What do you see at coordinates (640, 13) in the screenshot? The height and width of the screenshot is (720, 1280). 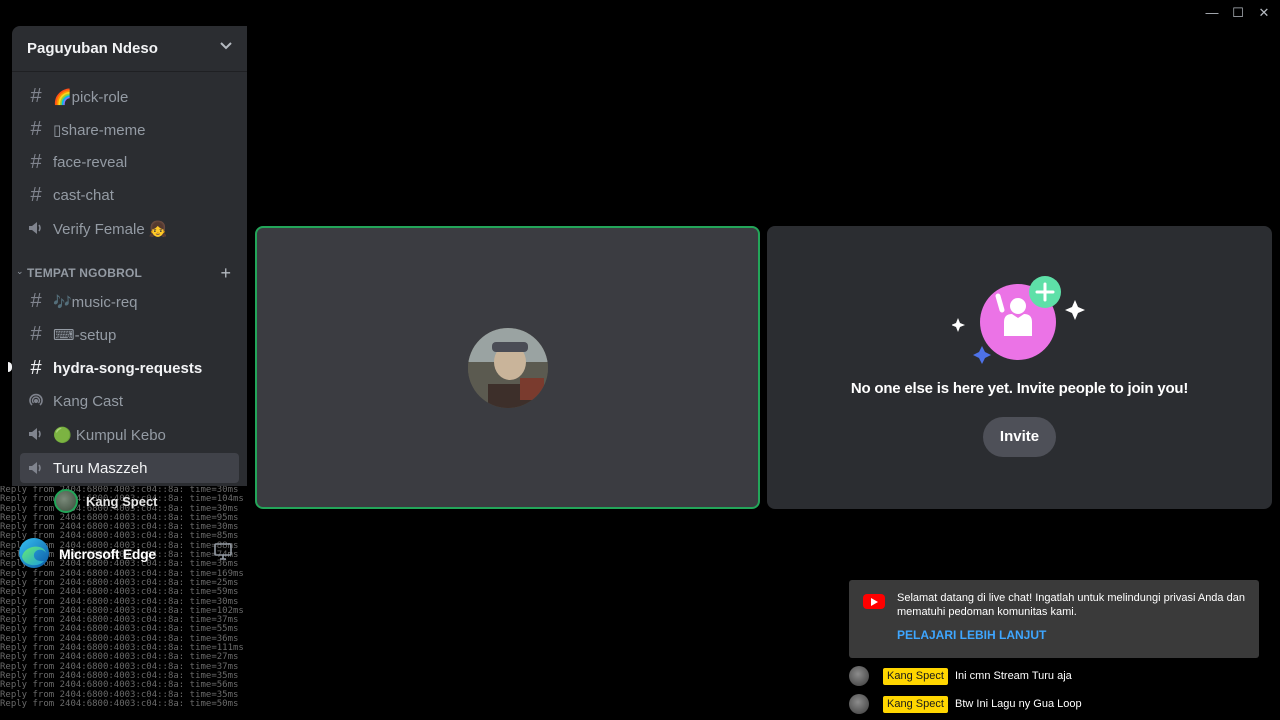 I see `title-bar: — ☐ ✕` at bounding box center [640, 13].